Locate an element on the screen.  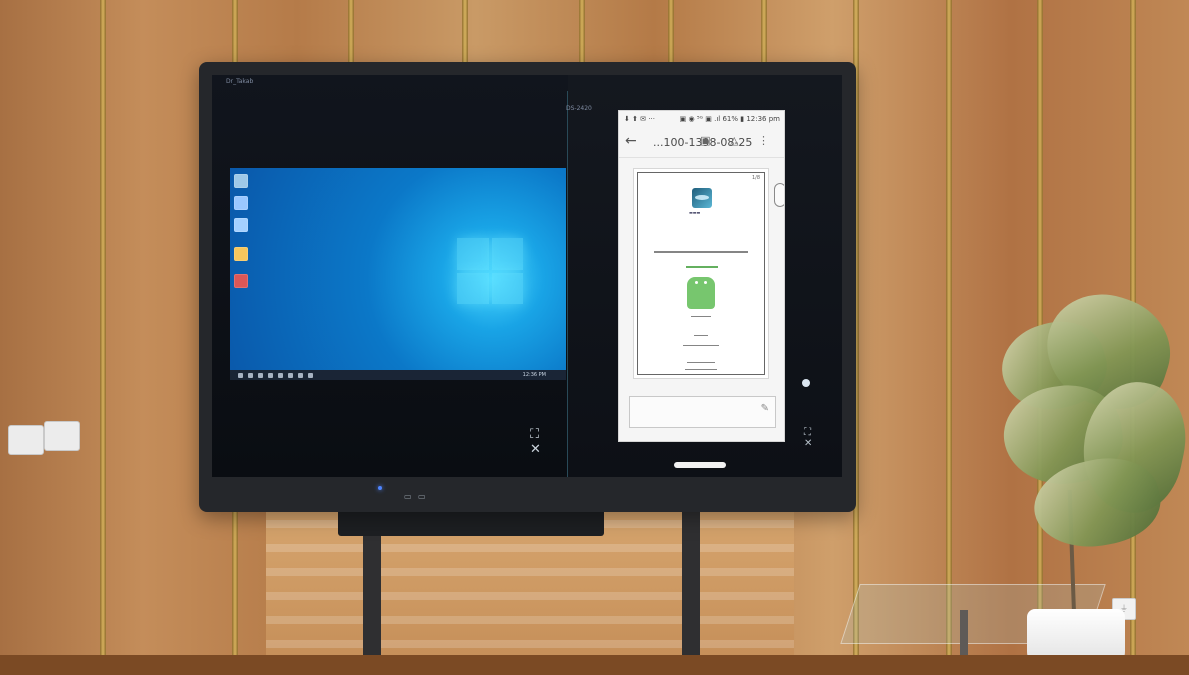
edge-icon is located at coordinates (270, 375).